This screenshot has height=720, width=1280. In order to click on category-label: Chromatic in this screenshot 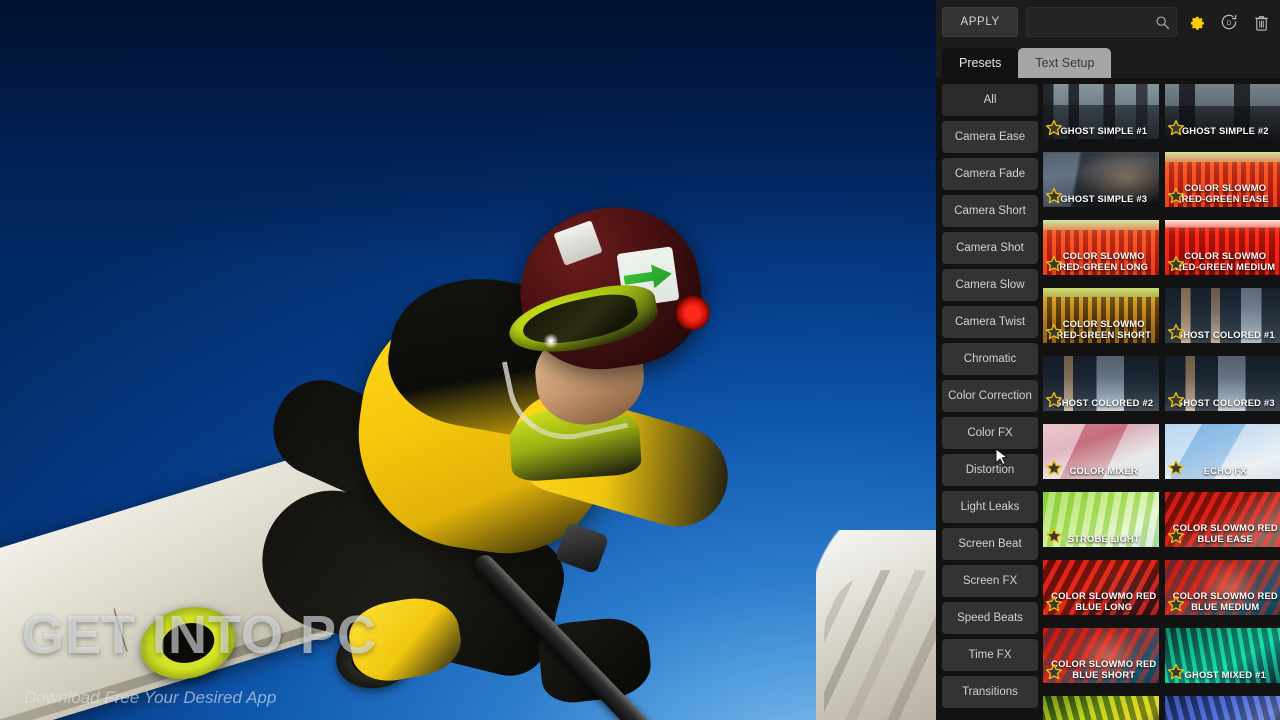, I will do `click(990, 359)`.